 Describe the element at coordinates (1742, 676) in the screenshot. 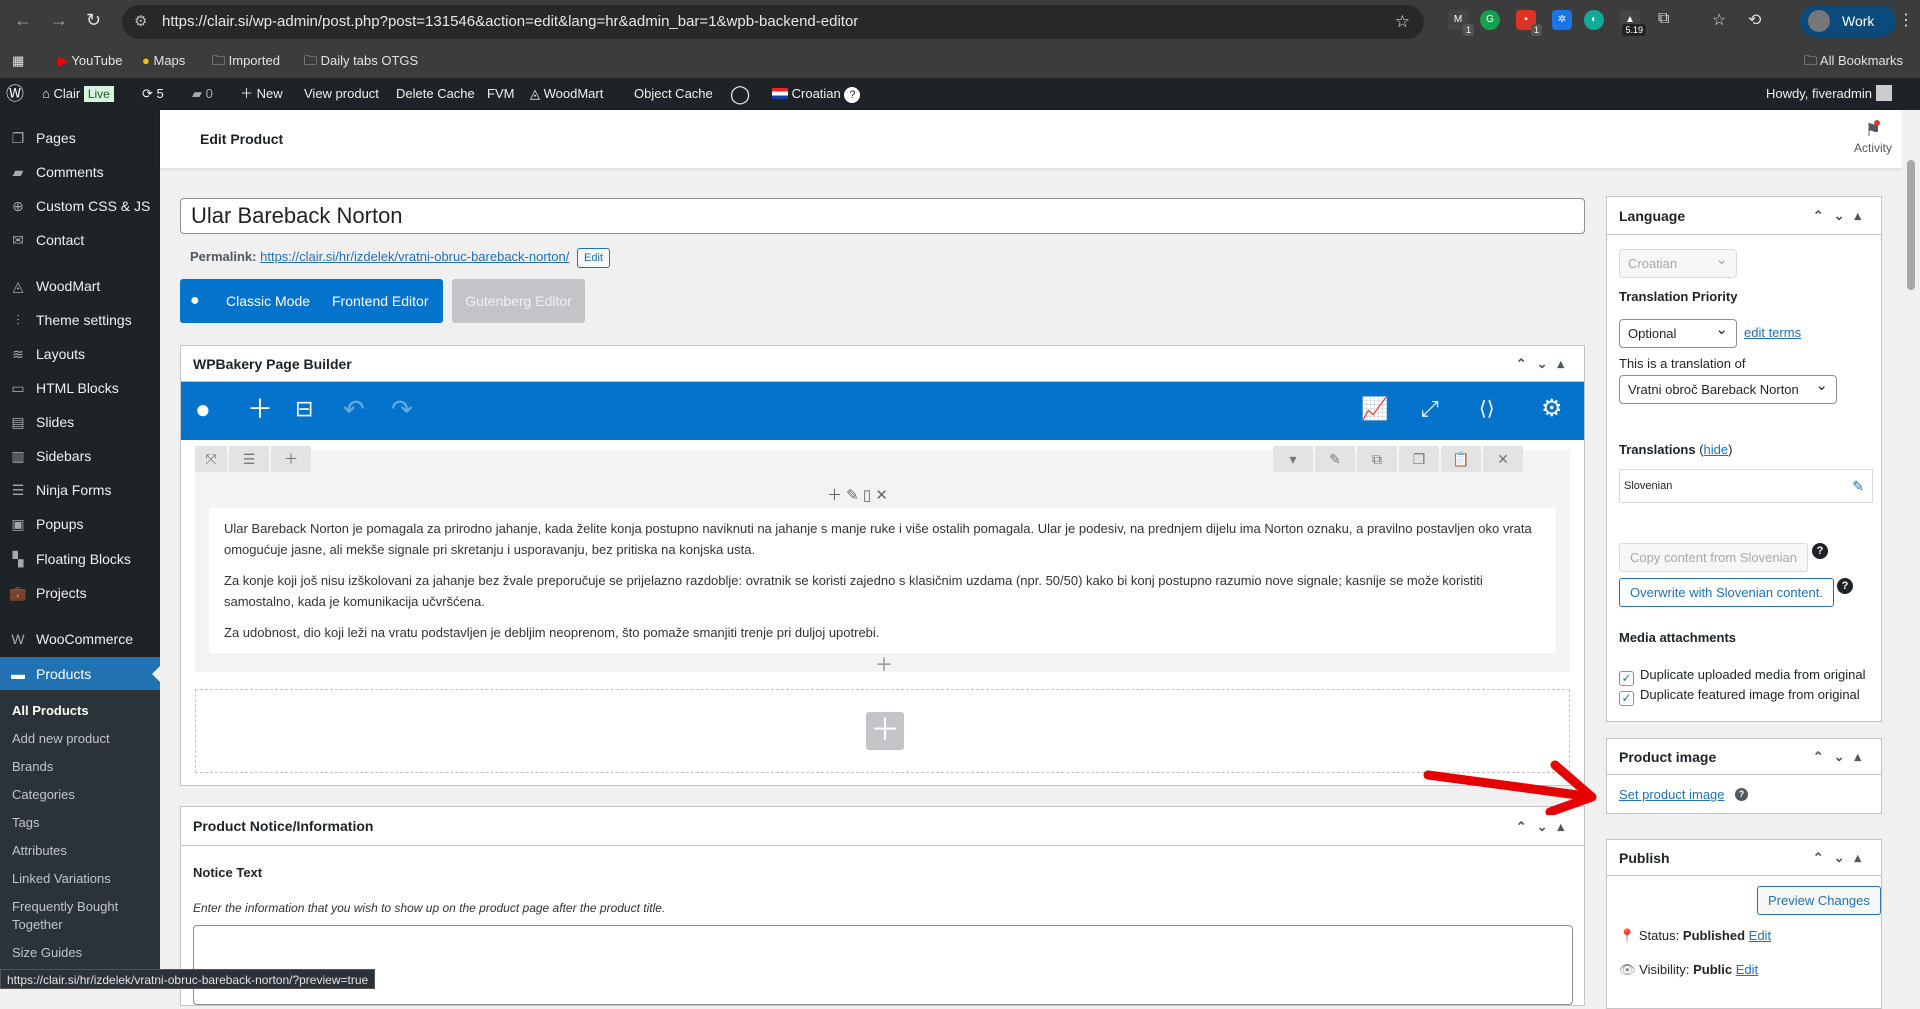

I see `duplicate-media-checkbox: ✓ Duplicate uploaded media from original` at that location.